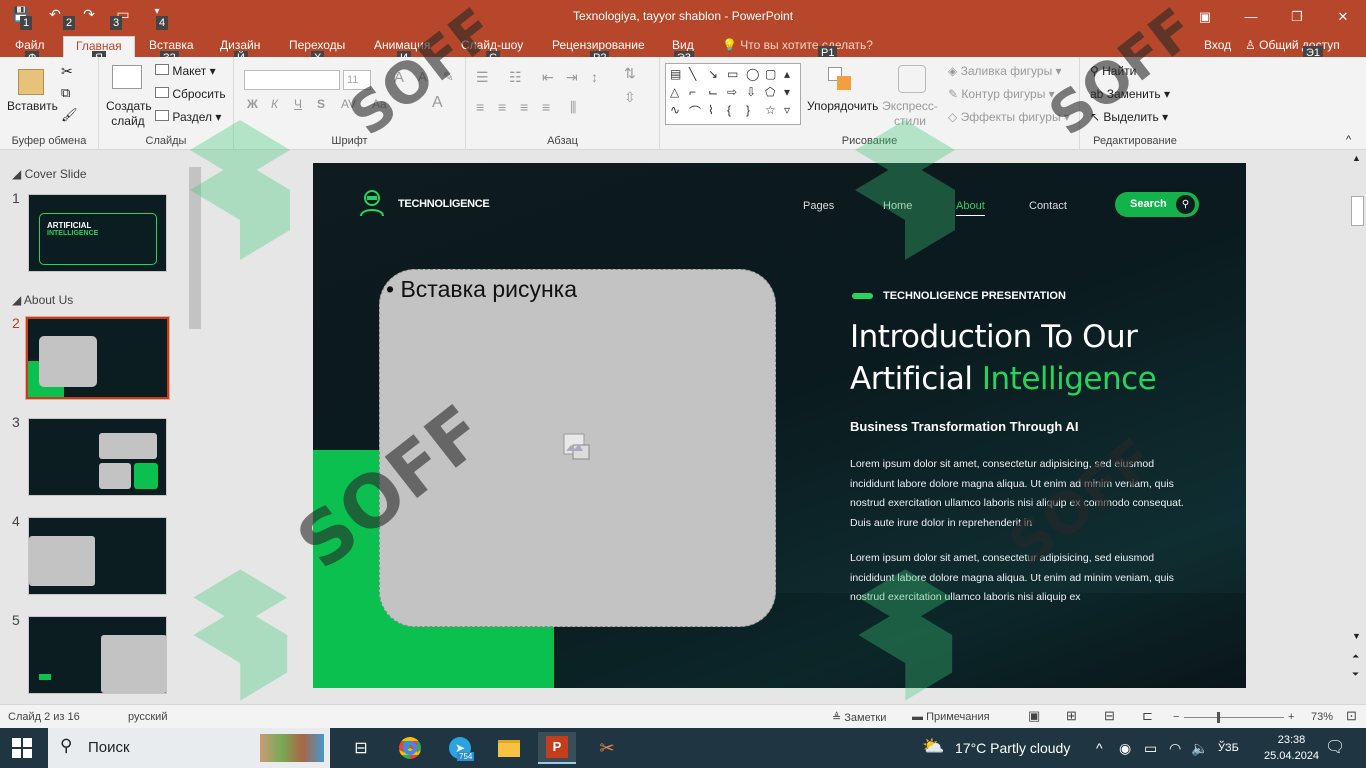 This screenshot has width=1366, height=768. What do you see at coordinates (773, 74) in the screenshot?
I see `rounded-rect-shape-icon: ▢` at bounding box center [773, 74].